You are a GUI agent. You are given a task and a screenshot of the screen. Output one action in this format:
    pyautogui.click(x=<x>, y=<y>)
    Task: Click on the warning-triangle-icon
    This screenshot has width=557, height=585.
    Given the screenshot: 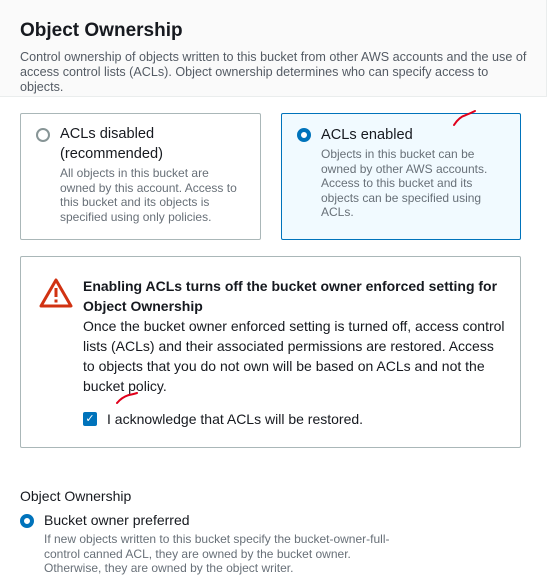 What is the action you would take?
    pyautogui.click(x=56, y=293)
    